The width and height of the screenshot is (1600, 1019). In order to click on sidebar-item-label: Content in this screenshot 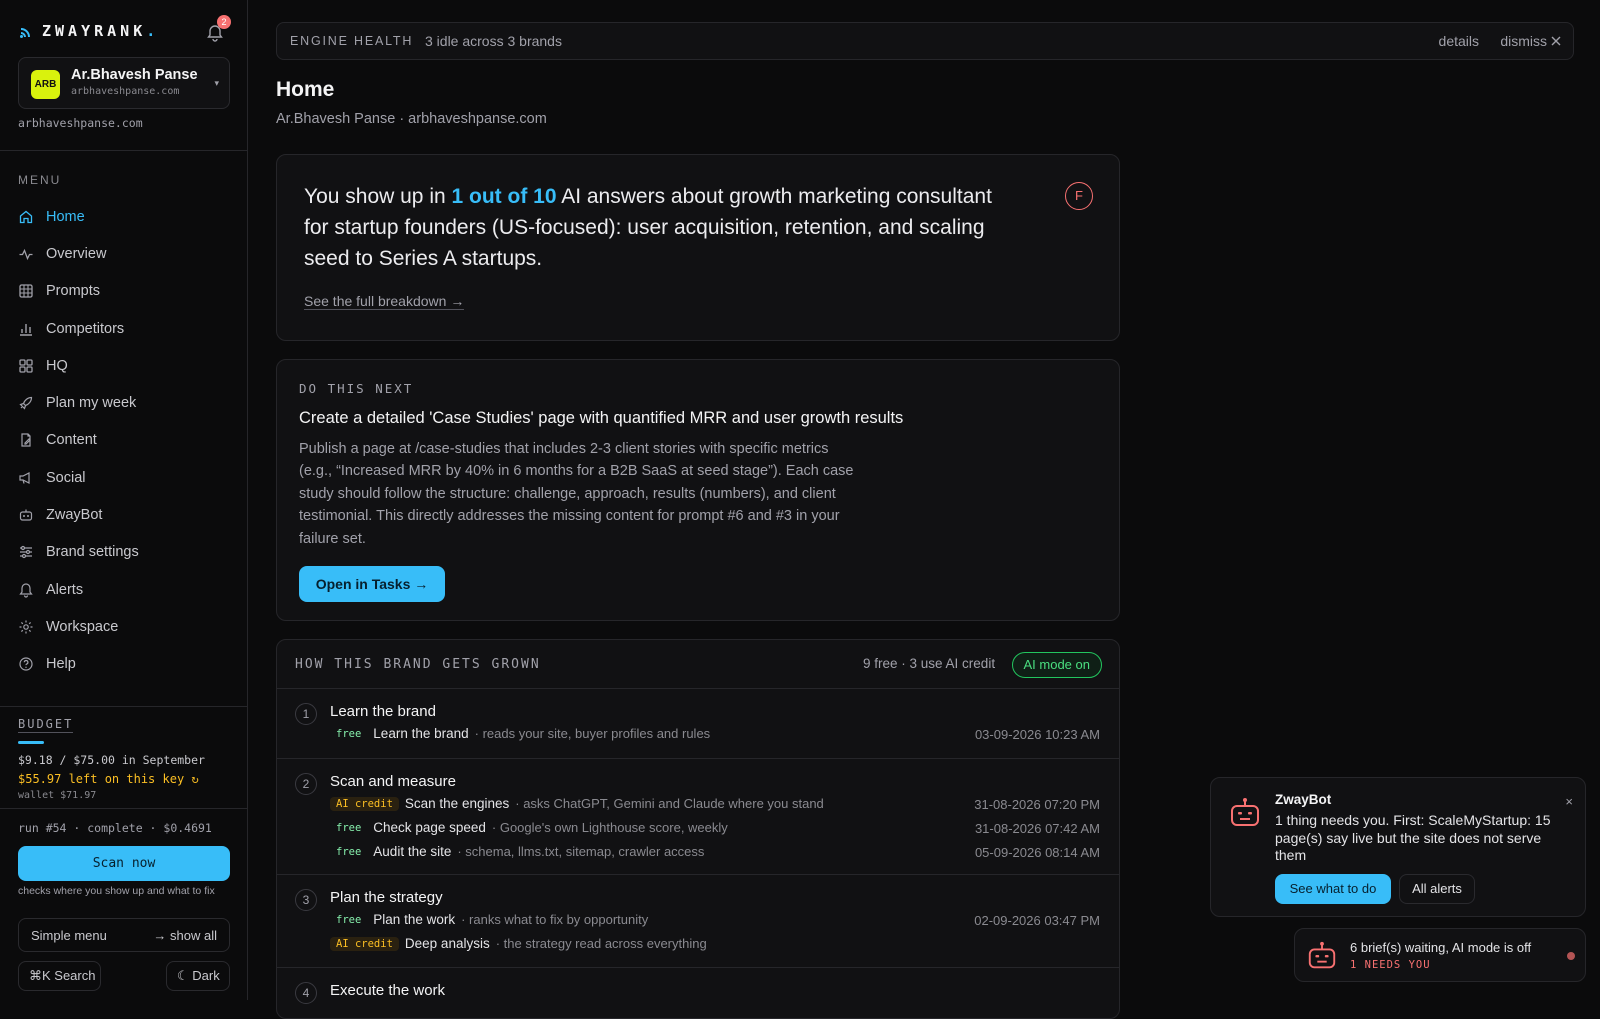, I will do `click(71, 440)`.